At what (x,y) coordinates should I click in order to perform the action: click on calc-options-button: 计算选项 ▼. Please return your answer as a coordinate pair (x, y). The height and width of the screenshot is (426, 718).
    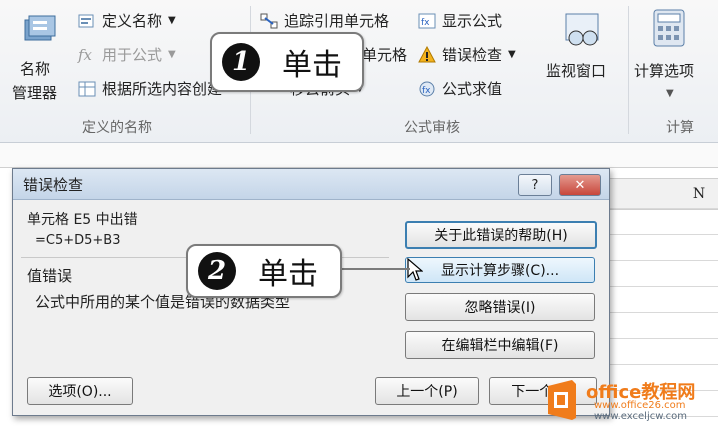
    Looking at the image, I should click on (672, 56).